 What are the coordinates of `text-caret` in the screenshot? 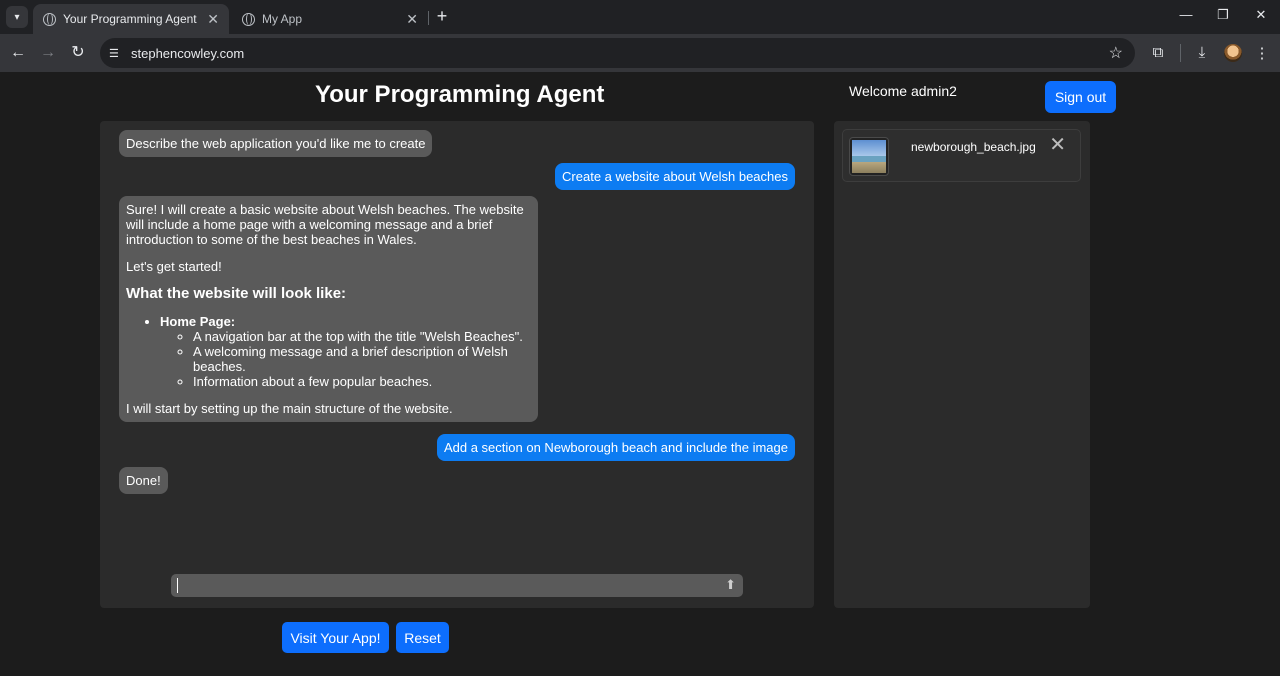 It's located at (177, 585).